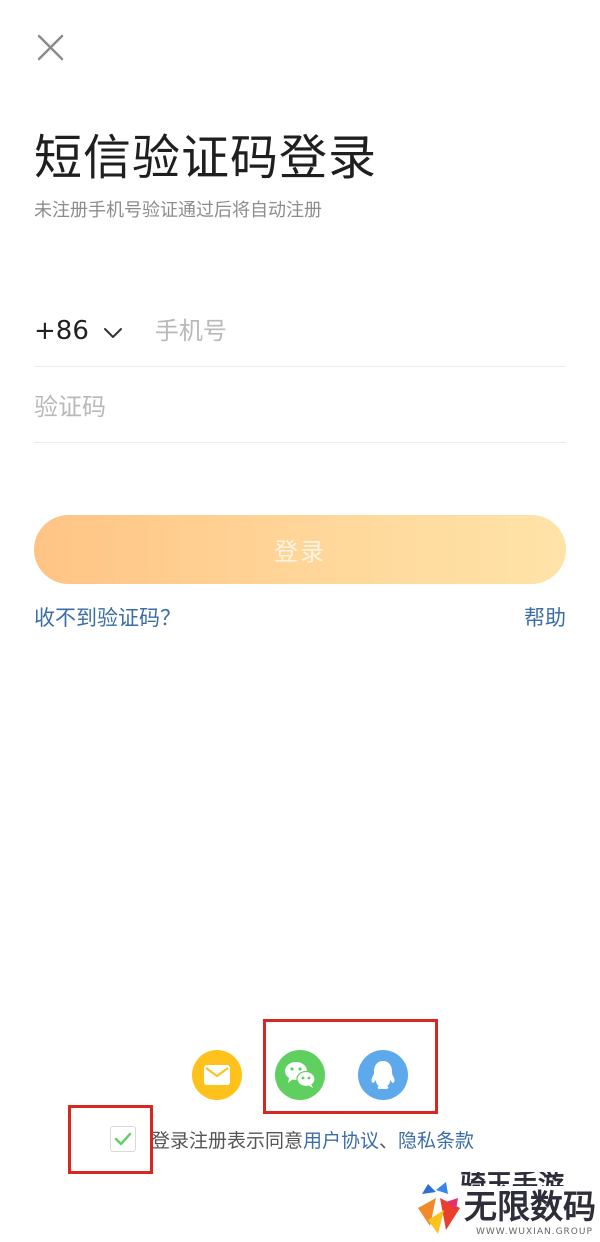  I want to click on highlight-box-social, so click(350, 1066).